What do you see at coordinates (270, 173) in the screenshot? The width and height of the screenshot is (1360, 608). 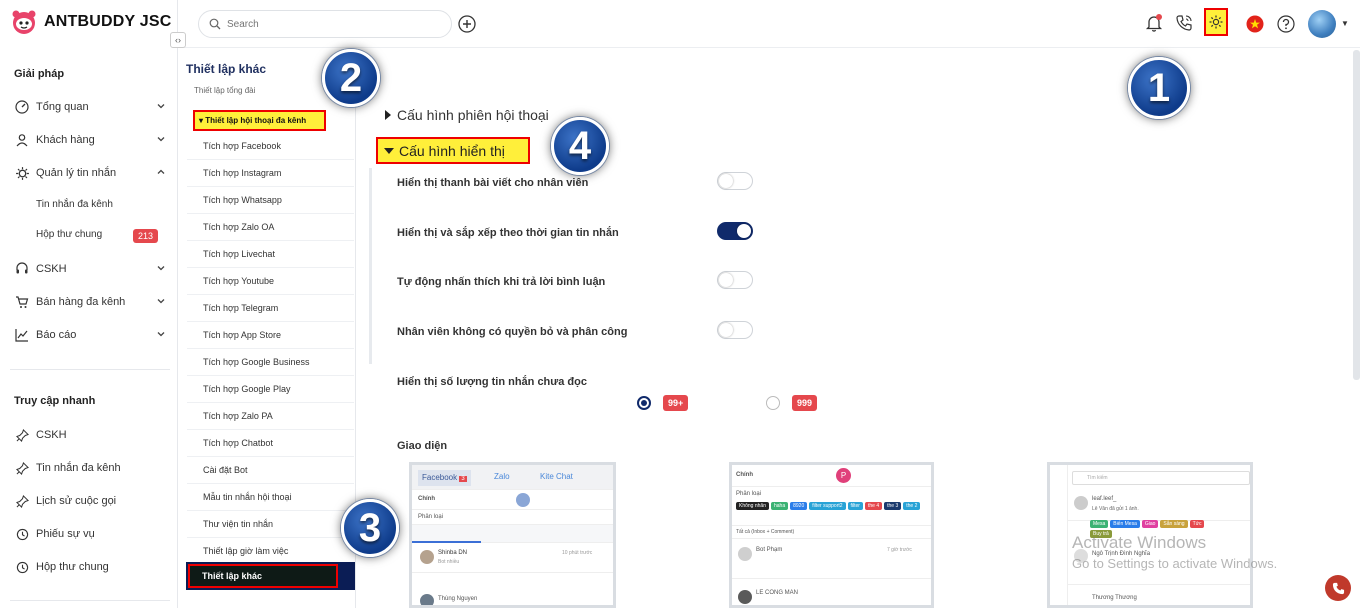 I see `settings-item: Tích hợp Instagram` at bounding box center [270, 173].